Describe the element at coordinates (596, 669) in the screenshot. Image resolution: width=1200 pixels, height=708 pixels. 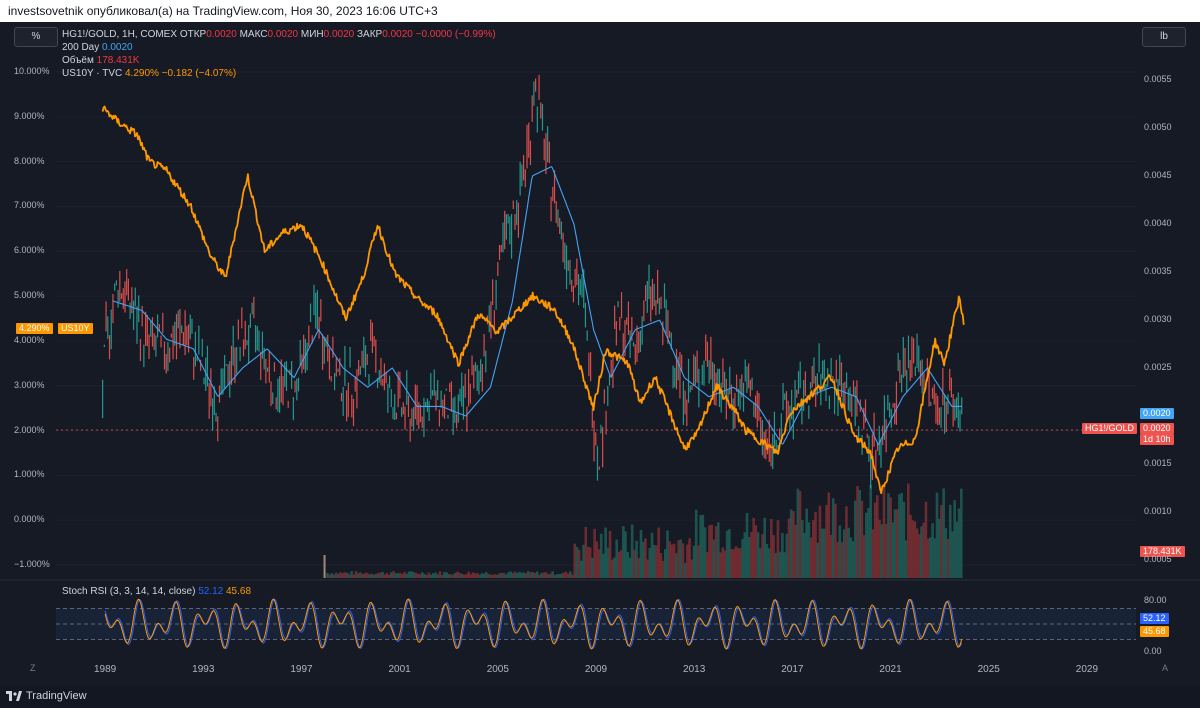
I see `x-axis-tick: 2009` at that location.